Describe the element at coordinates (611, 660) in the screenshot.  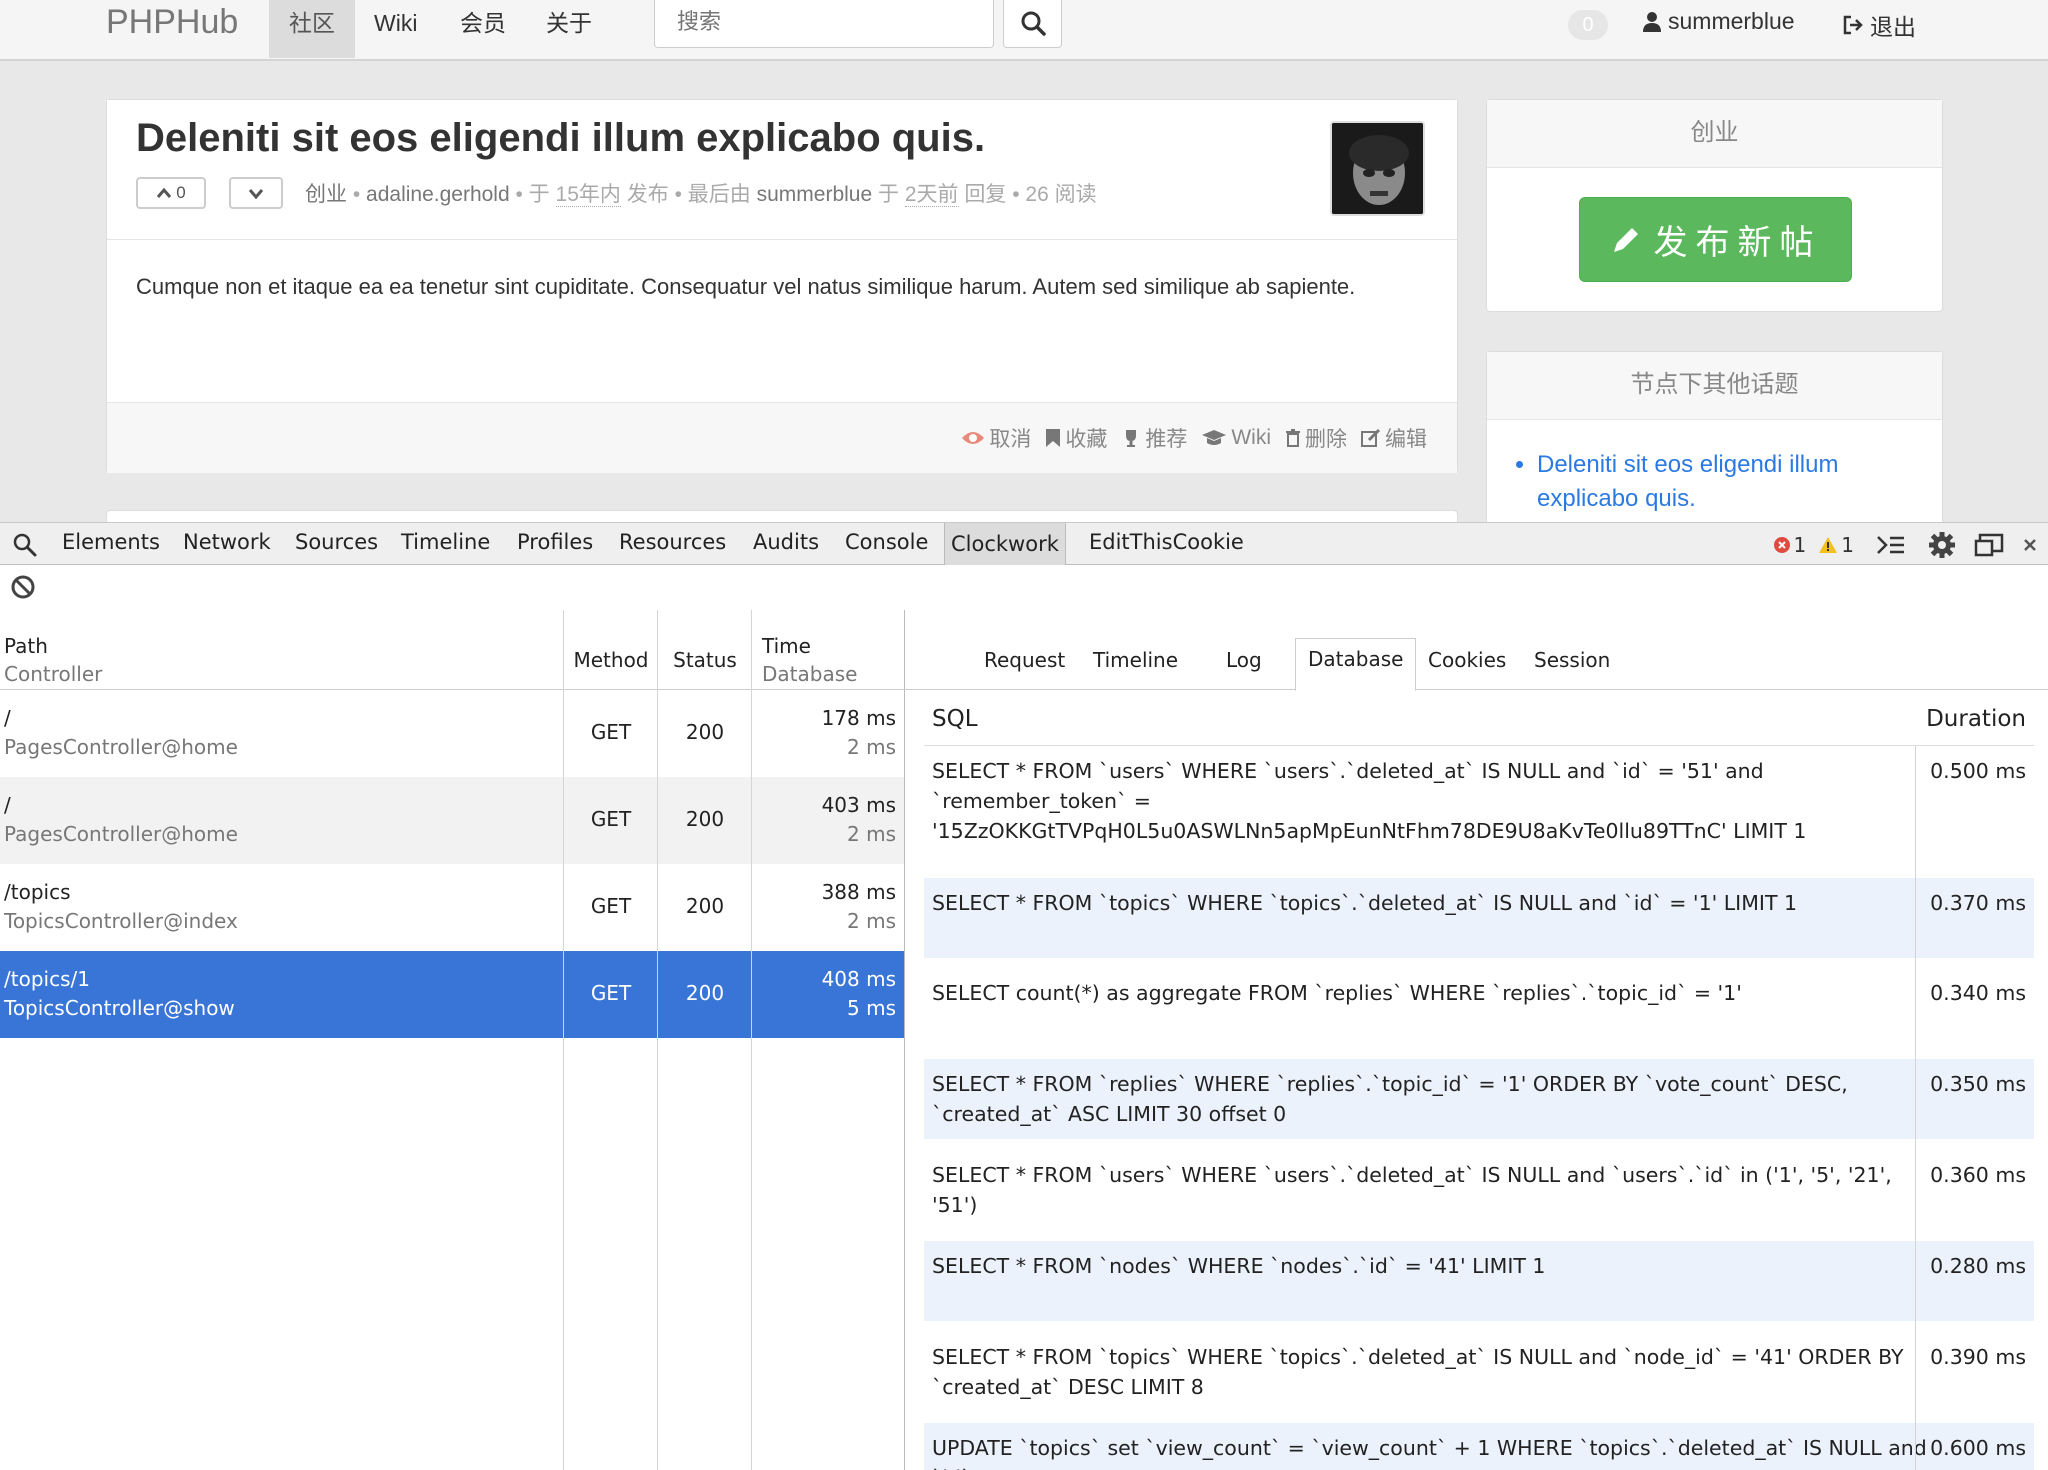
I see `header-method: Method` at that location.